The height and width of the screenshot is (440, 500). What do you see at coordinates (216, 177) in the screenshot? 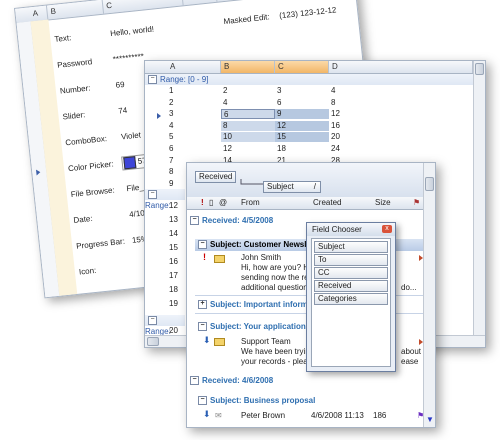
I see `group-by-received-chip: Received` at bounding box center [216, 177].